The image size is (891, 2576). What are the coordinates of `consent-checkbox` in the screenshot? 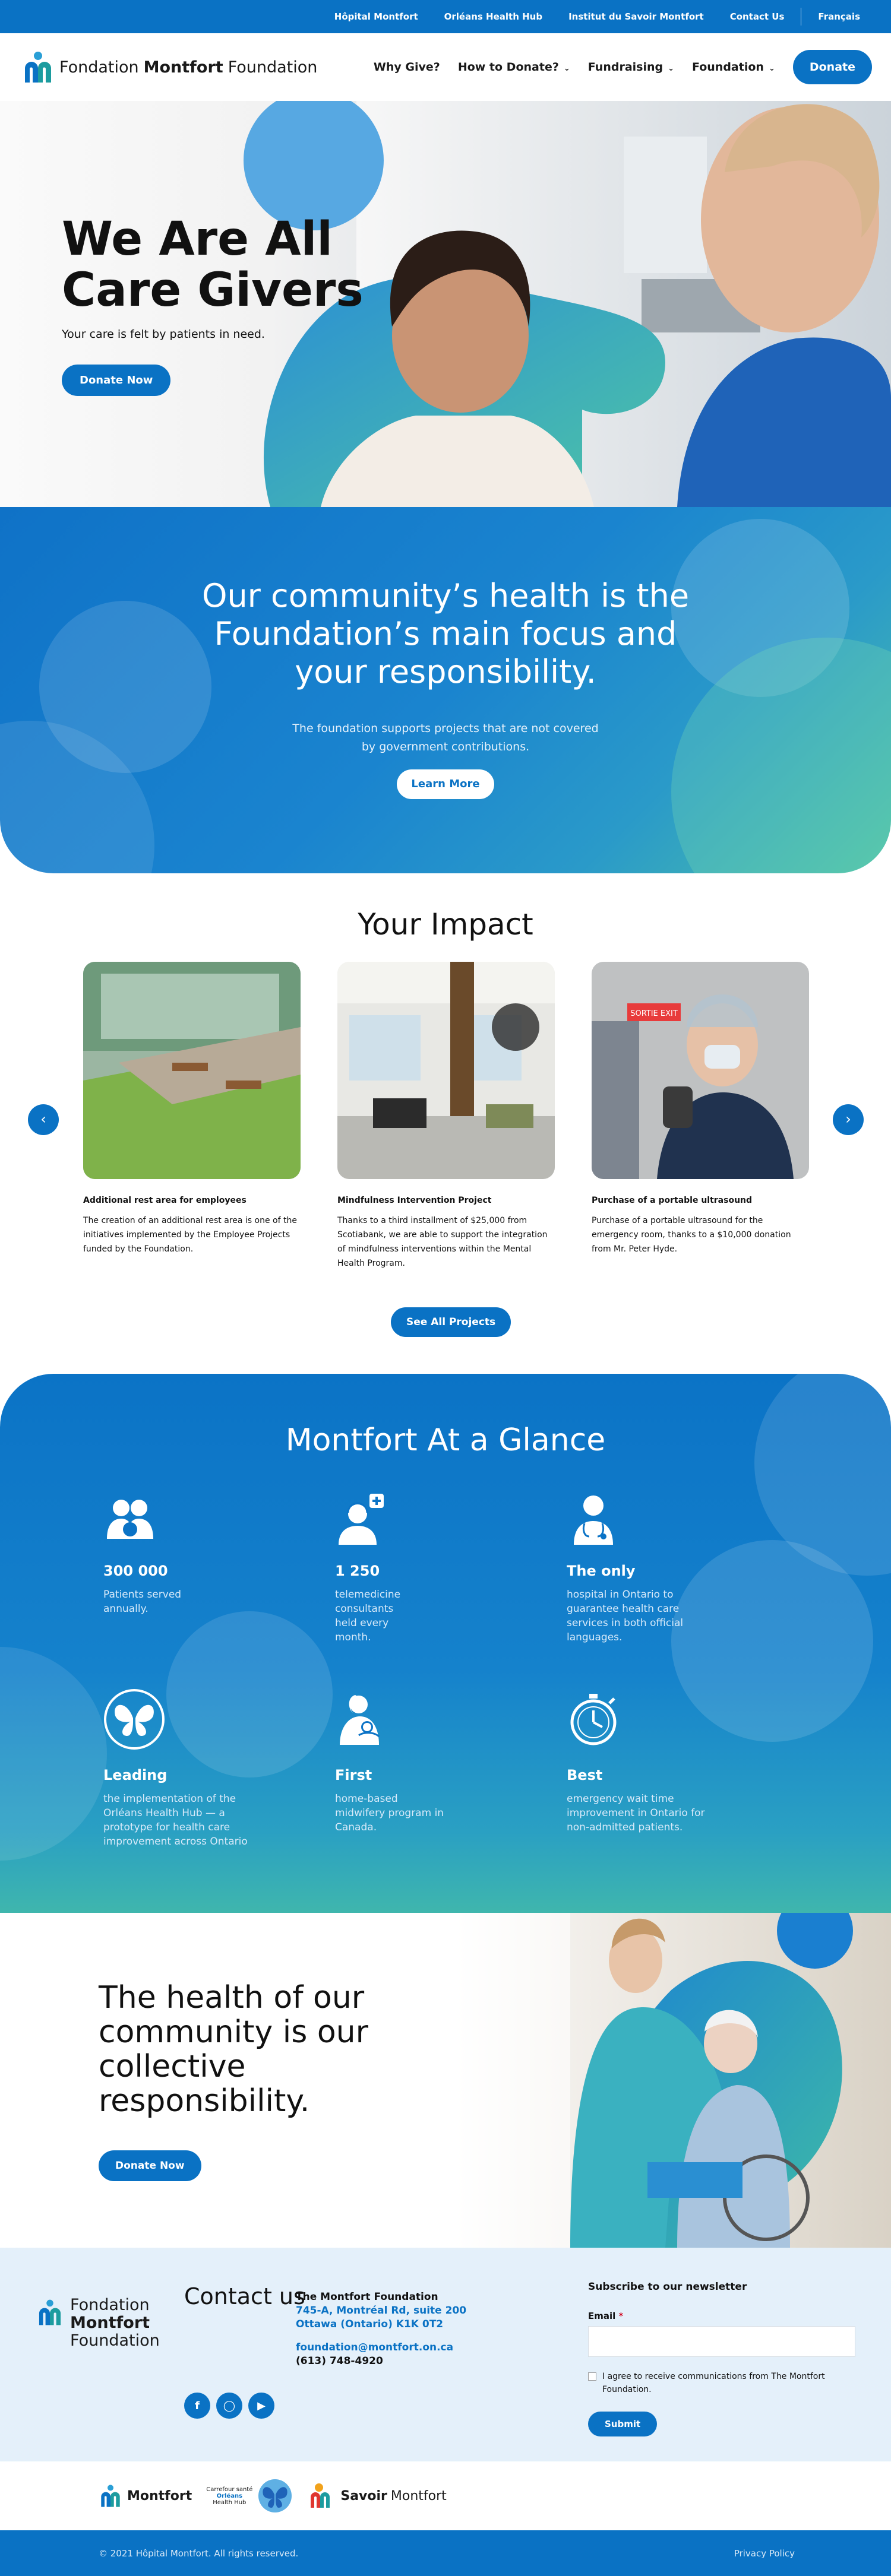 It's located at (592, 2377).